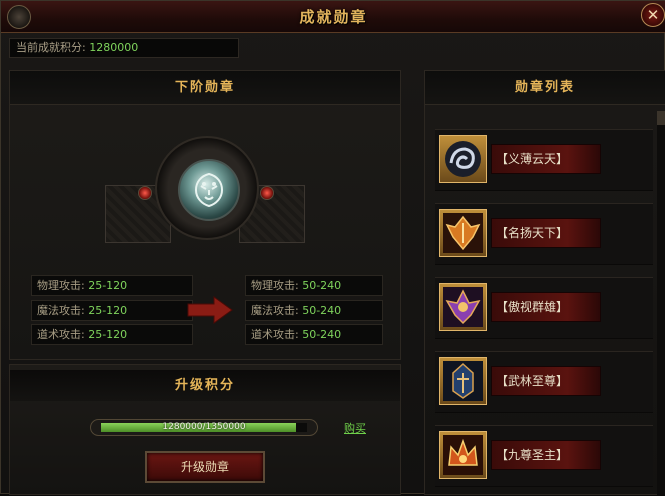  I want to click on medal-list-item: 【武林至尊】, so click(544, 382).